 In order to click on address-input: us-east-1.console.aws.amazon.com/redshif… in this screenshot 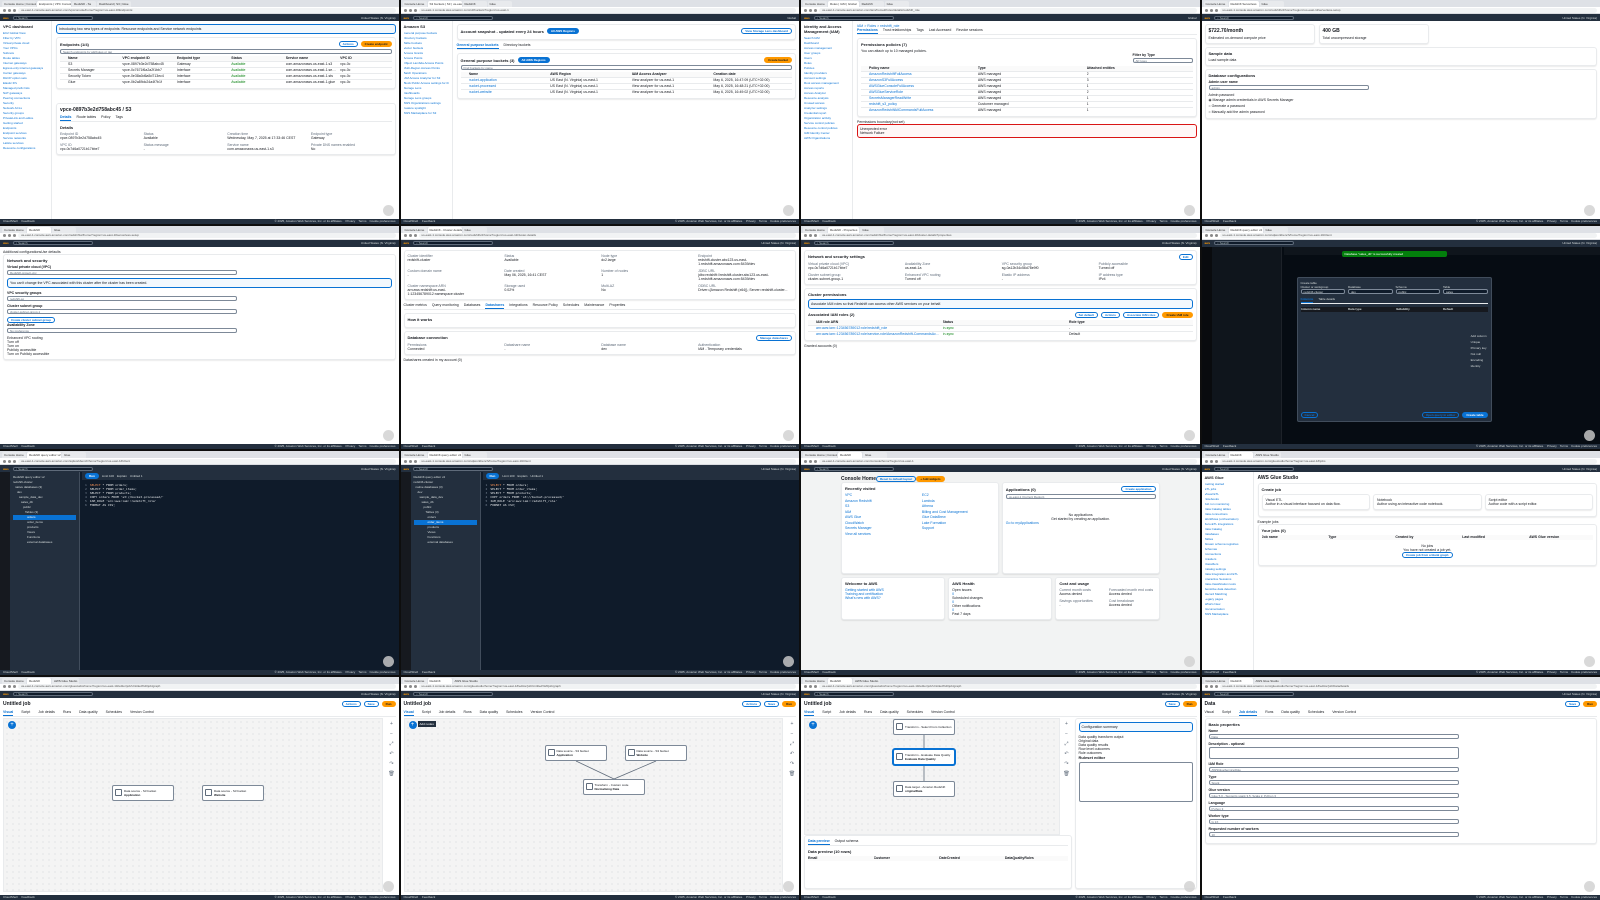, I will do `click(207, 235)`.